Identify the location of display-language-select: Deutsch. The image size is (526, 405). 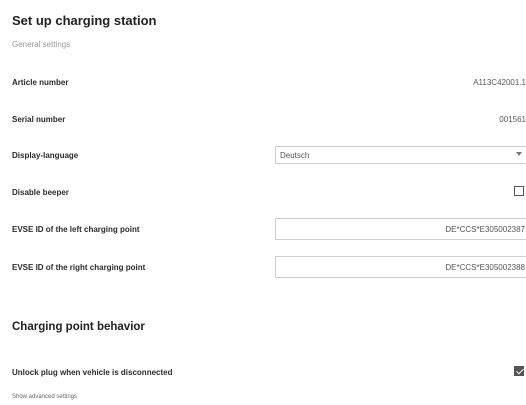
(400, 155).